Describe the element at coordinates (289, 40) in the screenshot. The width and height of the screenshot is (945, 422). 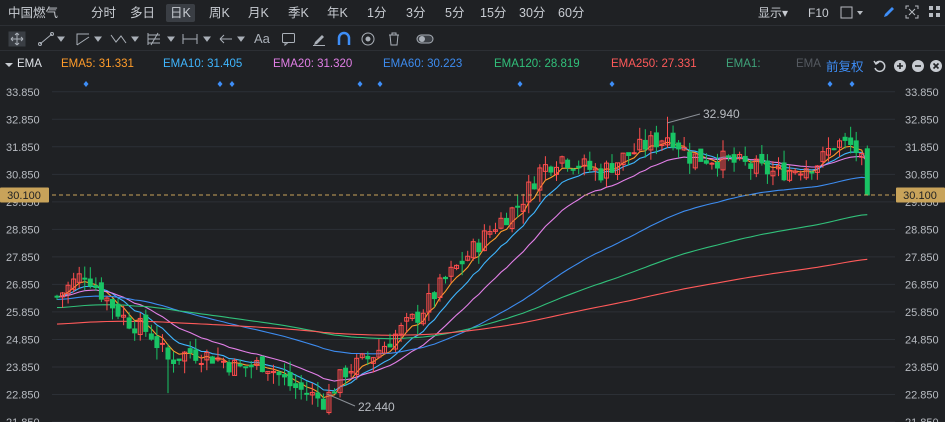
I see `comment-icon` at that location.